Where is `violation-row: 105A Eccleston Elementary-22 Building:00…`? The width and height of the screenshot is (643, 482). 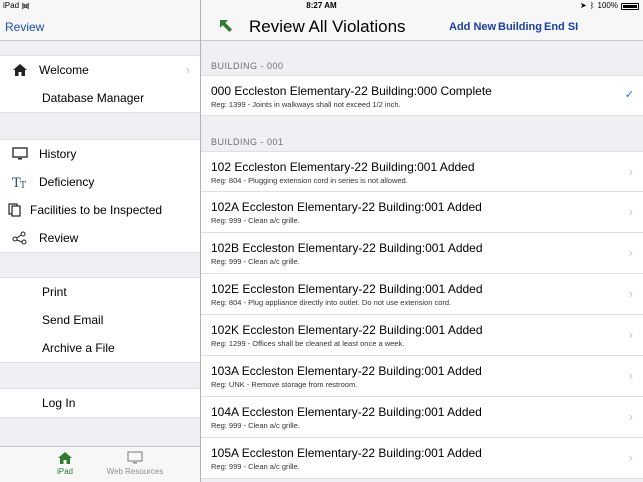
violation-row: 105A Eccleston Elementary-22 Building:00… is located at coordinates (422, 458).